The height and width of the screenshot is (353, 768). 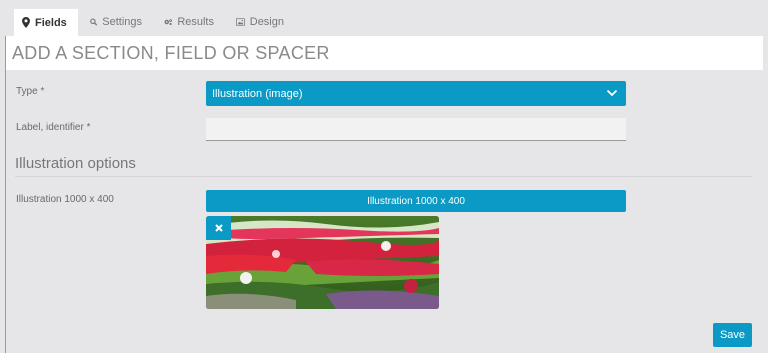 I want to click on tab-results-label: Results, so click(x=195, y=21).